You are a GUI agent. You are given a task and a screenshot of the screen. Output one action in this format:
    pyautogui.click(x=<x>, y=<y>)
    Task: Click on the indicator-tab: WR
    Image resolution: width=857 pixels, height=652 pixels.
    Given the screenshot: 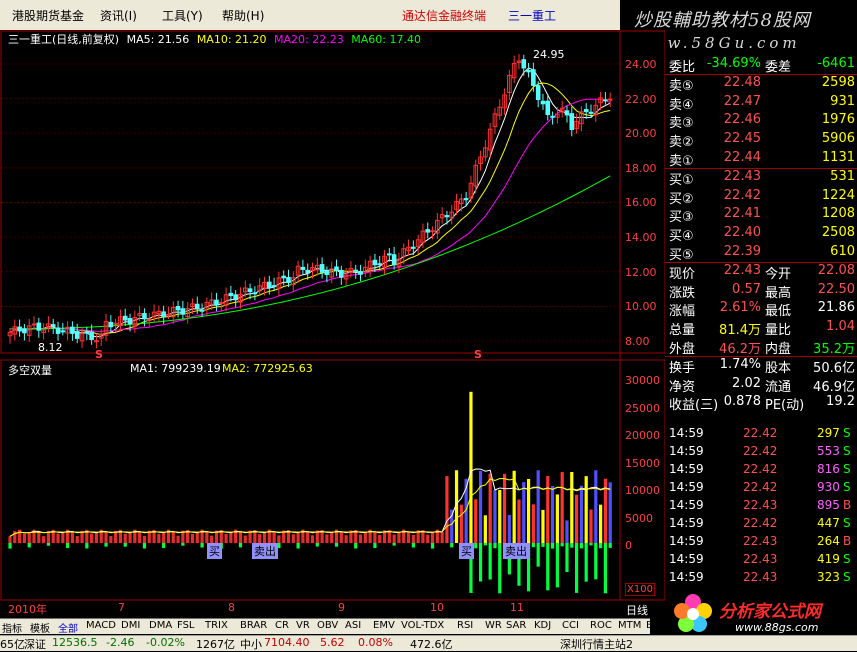 What is the action you would take?
    pyautogui.click(x=493, y=625)
    